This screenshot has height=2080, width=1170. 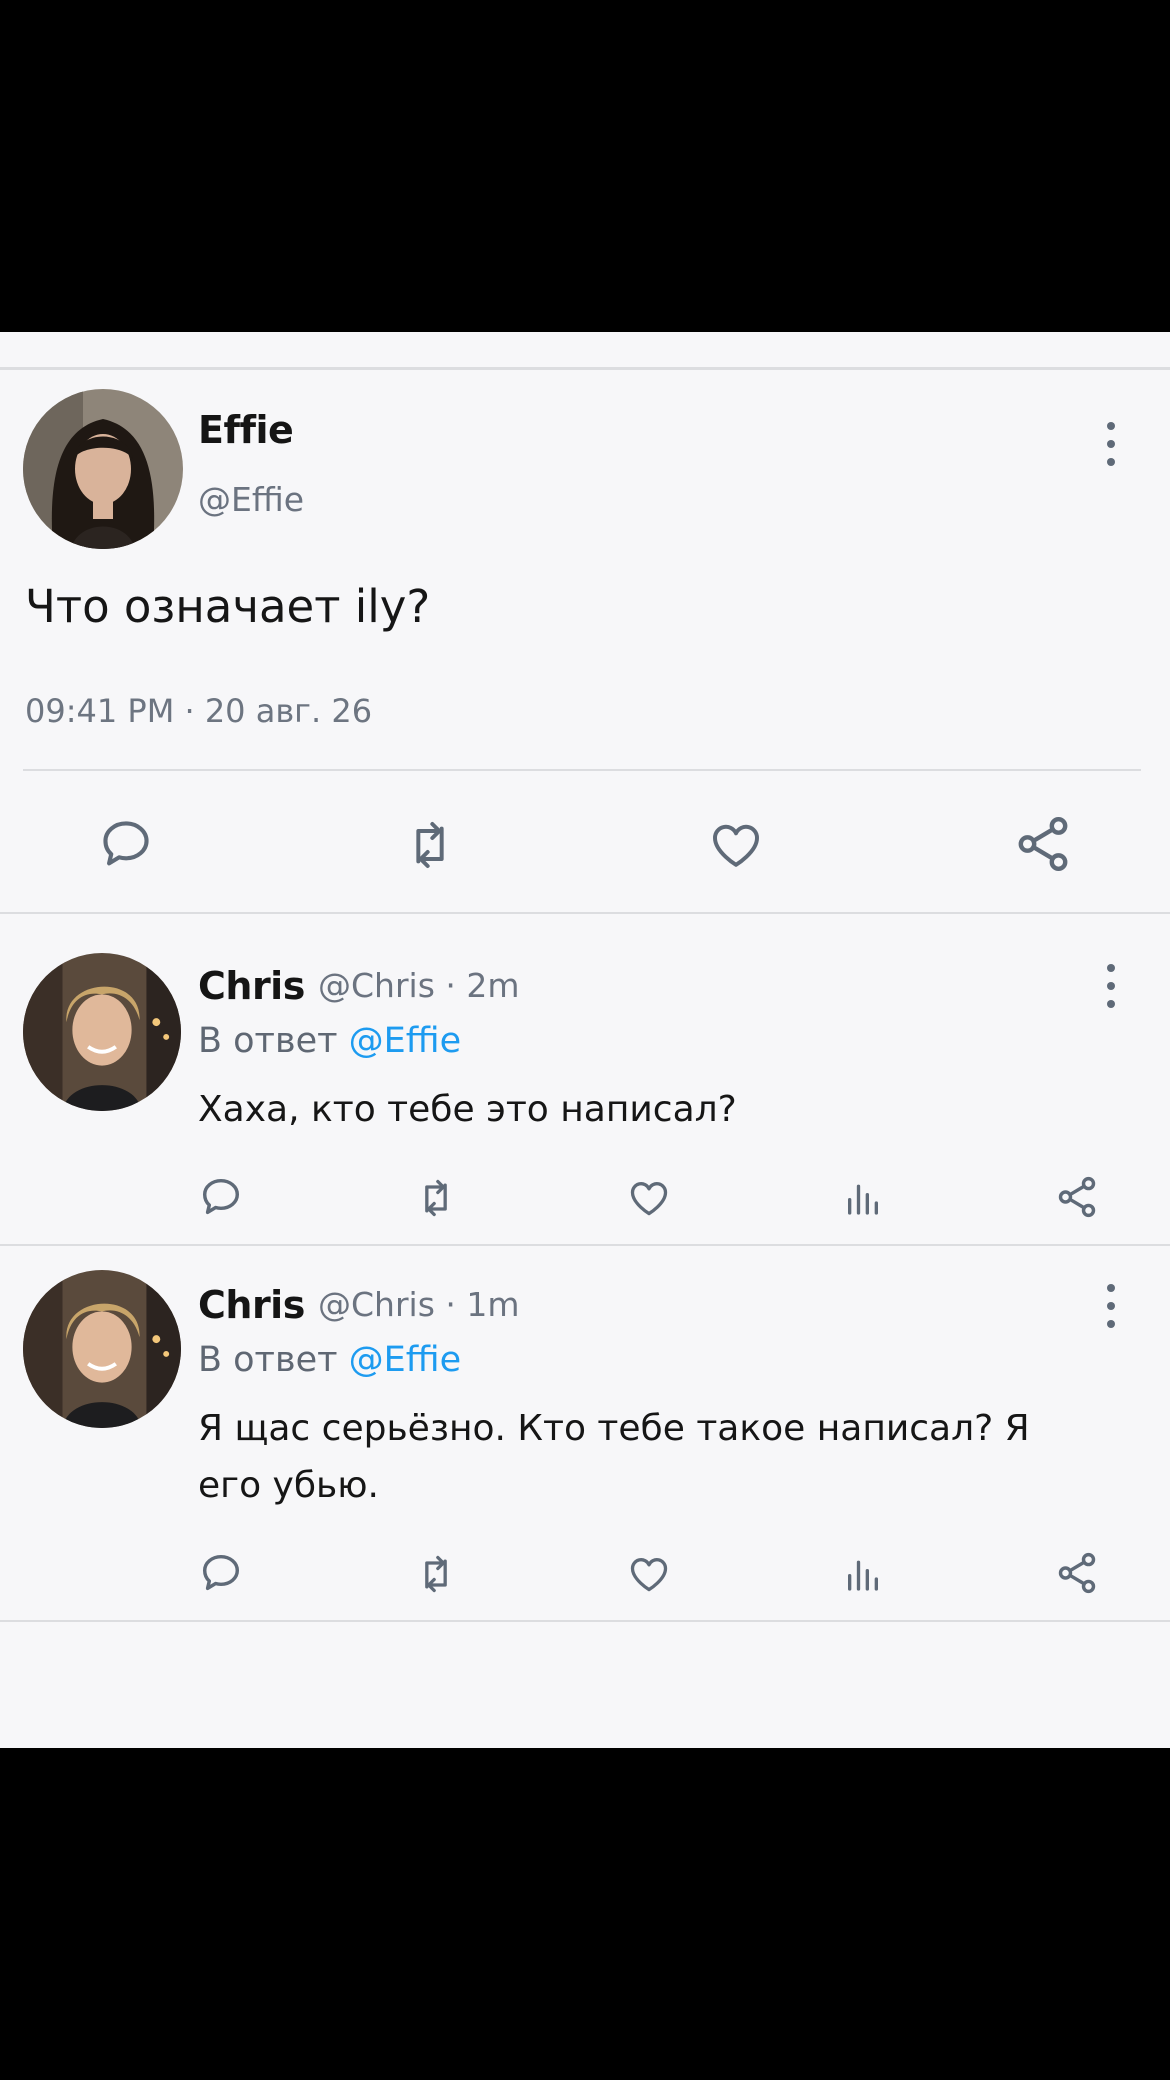 I want to click on handle-and-time: @Chris · 2m, so click(x=419, y=985).